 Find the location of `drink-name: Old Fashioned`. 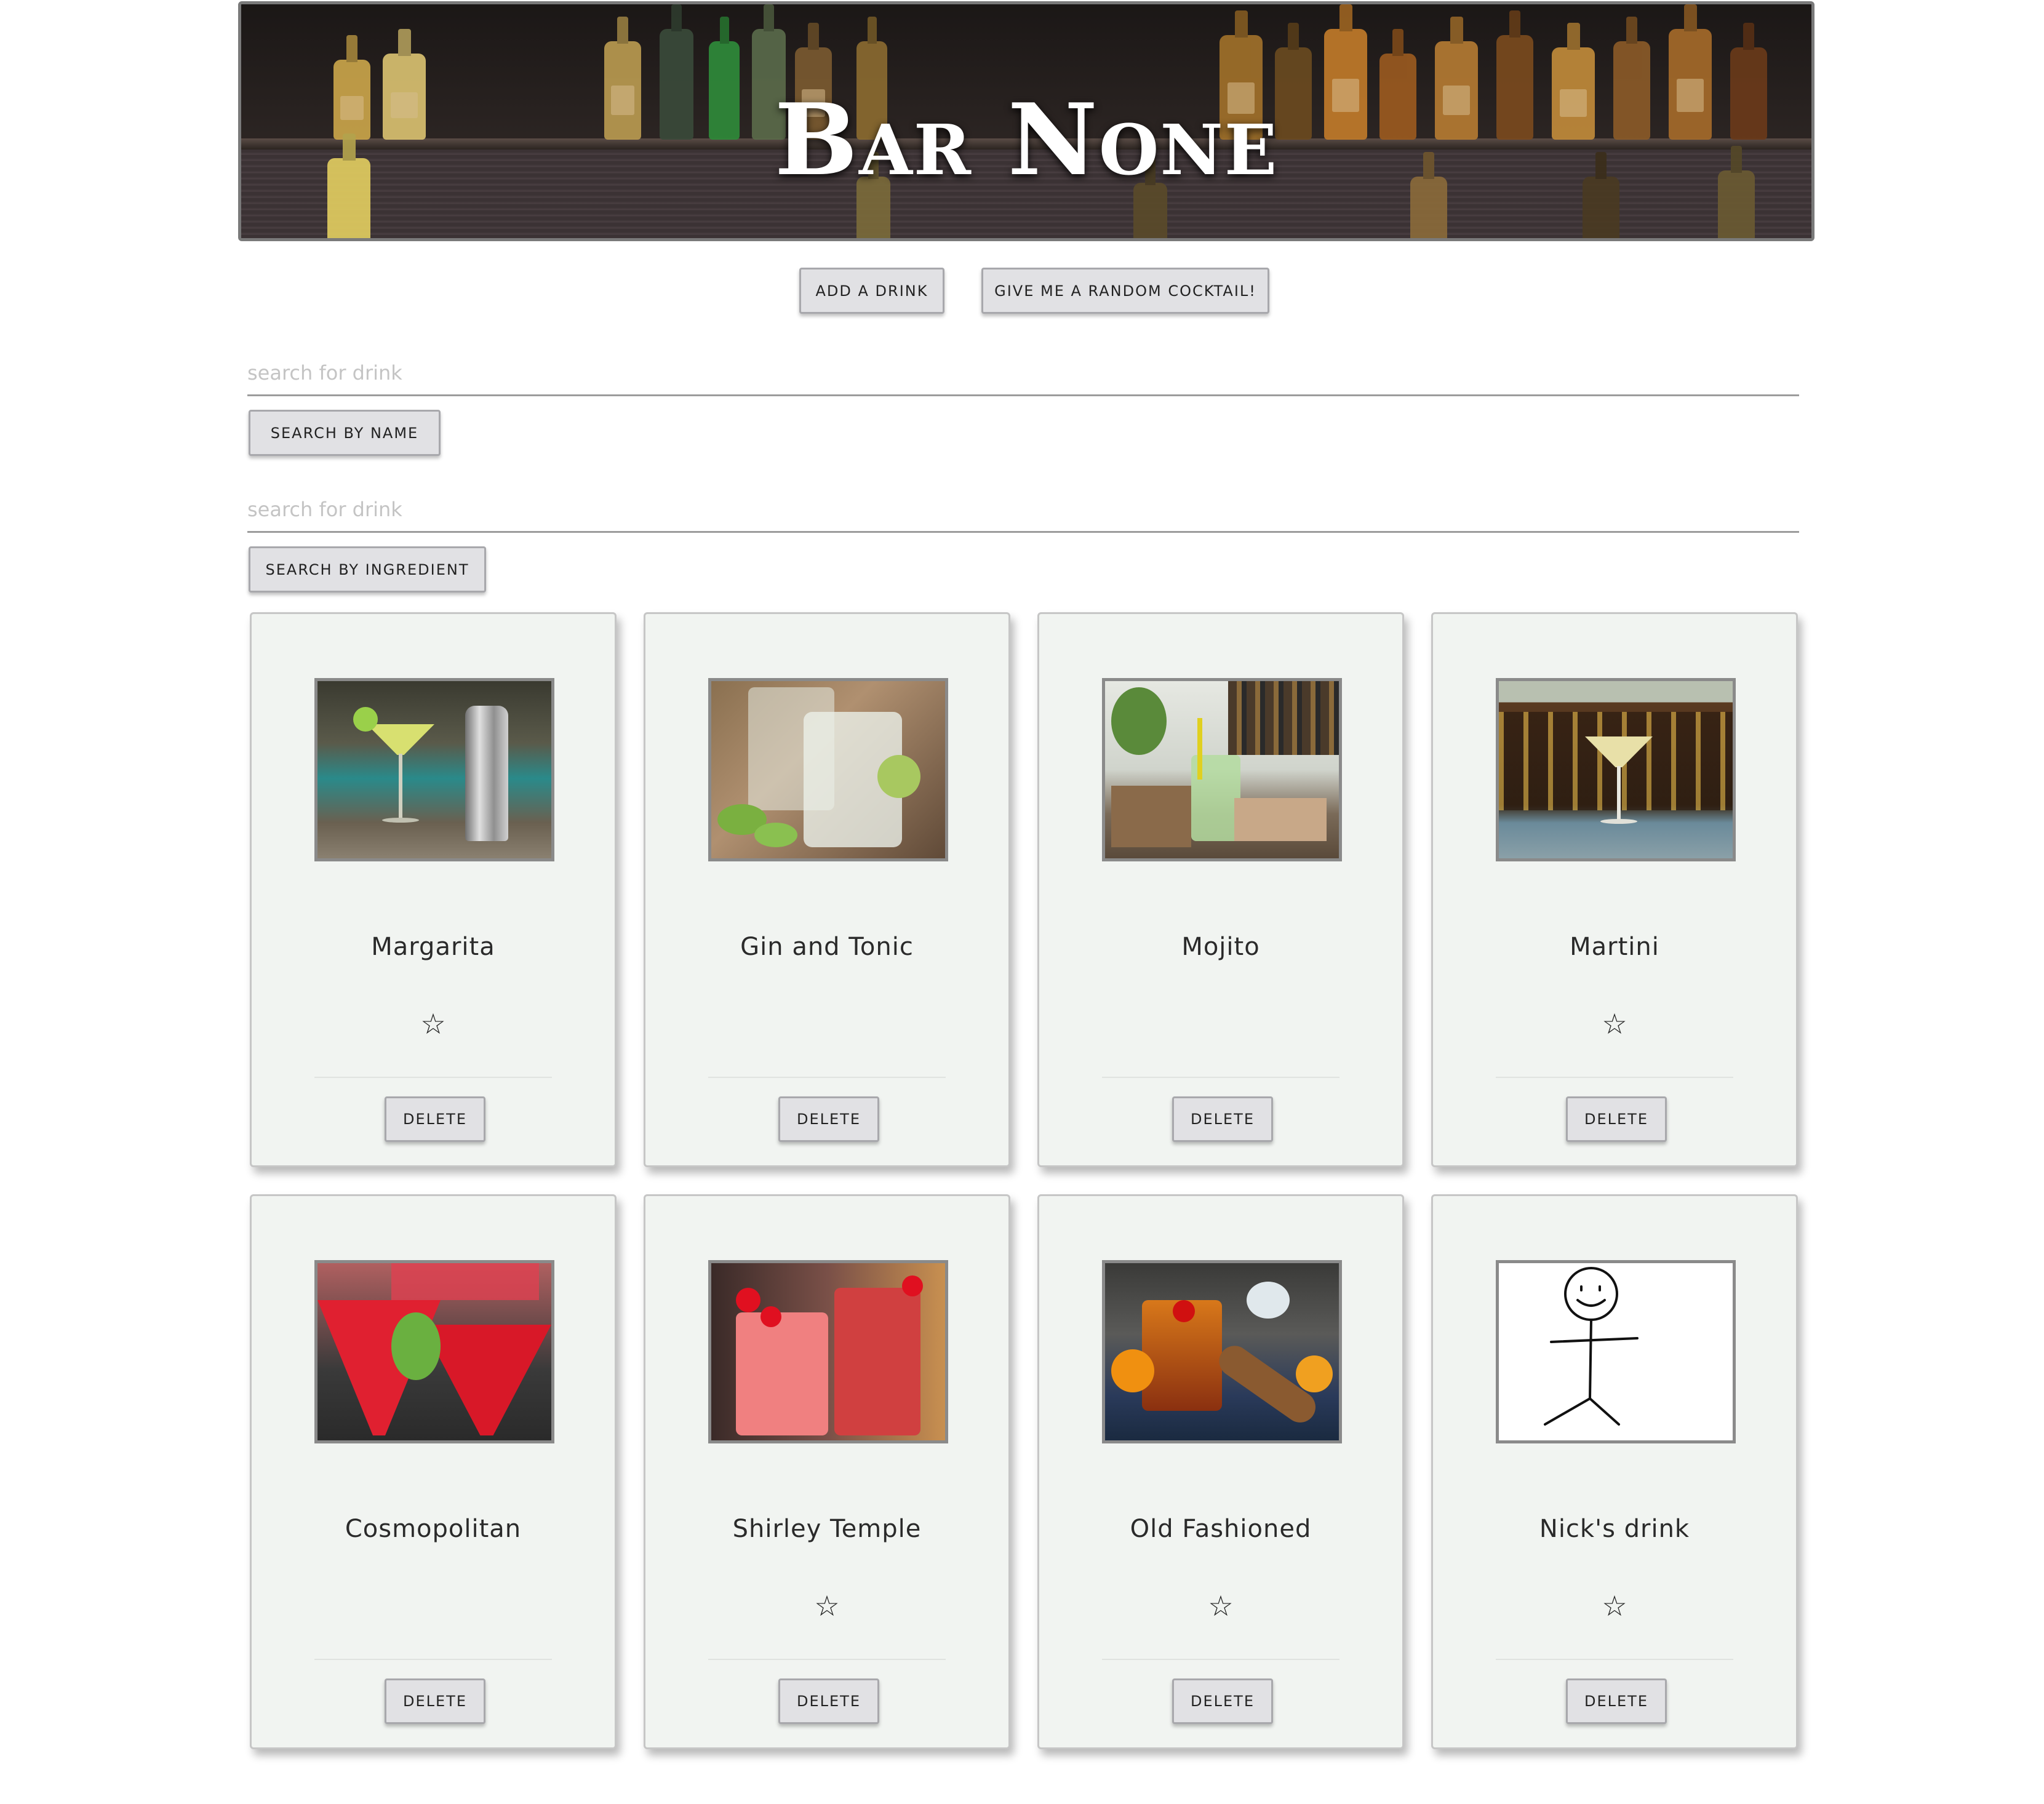

drink-name: Old Fashioned is located at coordinates (1221, 1529).